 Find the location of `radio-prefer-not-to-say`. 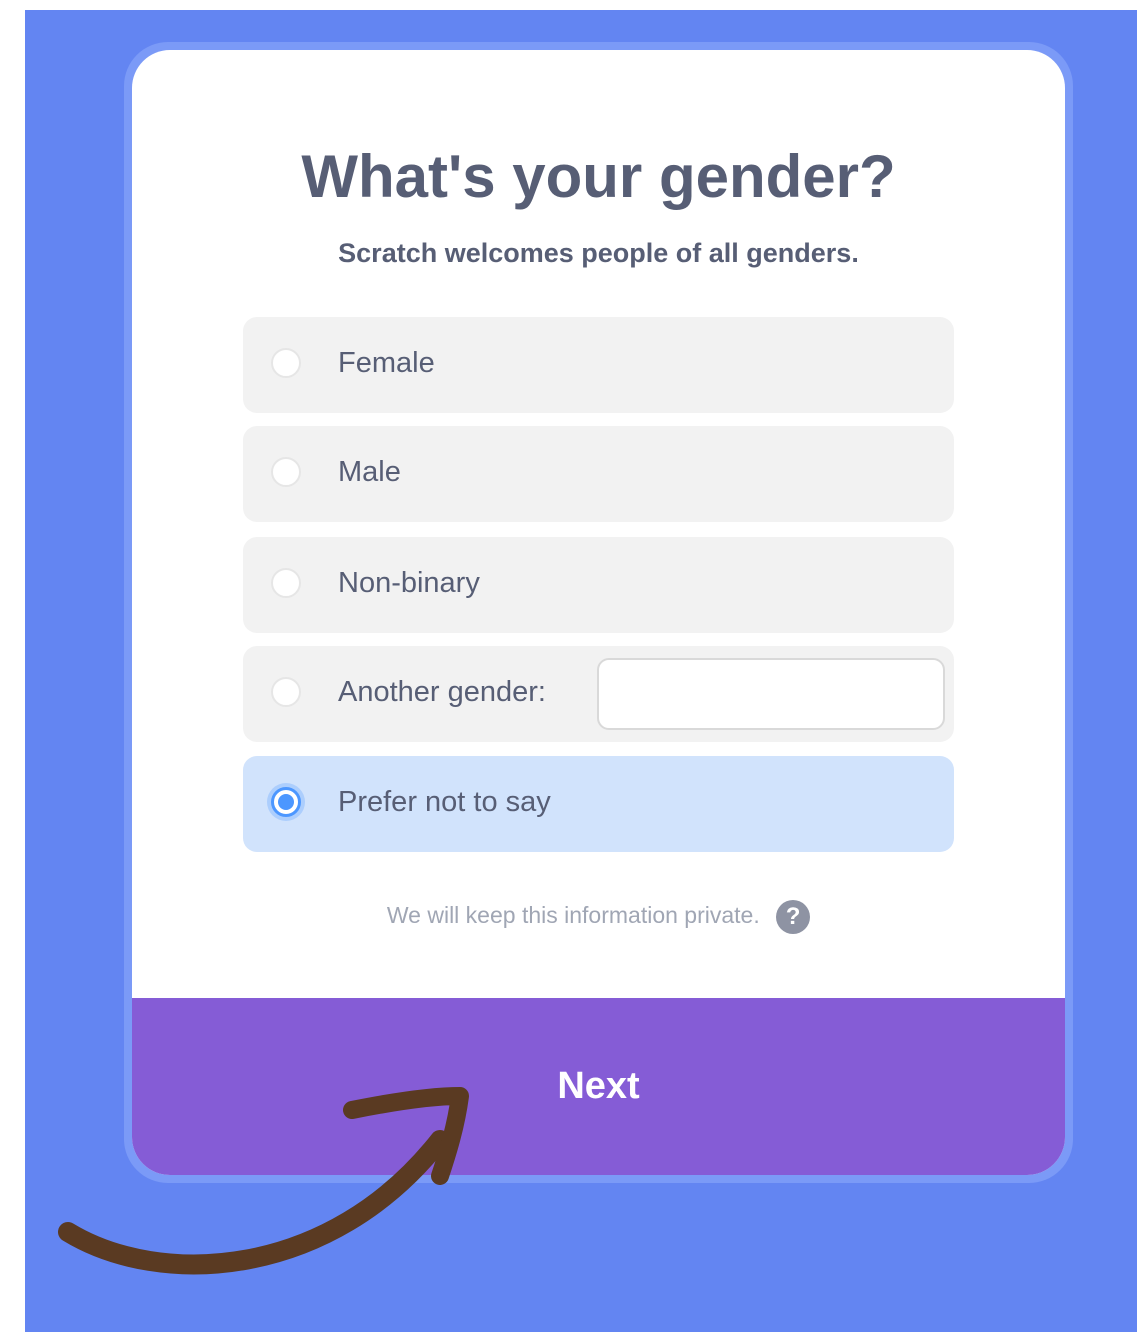

radio-prefer-not-to-say is located at coordinates (286, 802).